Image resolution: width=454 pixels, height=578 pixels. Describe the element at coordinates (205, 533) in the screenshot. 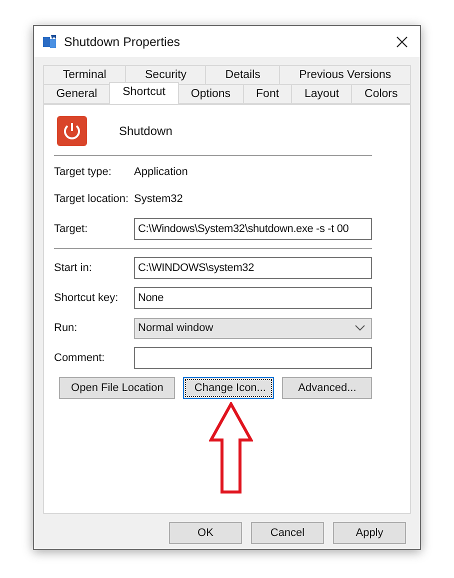

I see `dialog-button: OK` at that location.